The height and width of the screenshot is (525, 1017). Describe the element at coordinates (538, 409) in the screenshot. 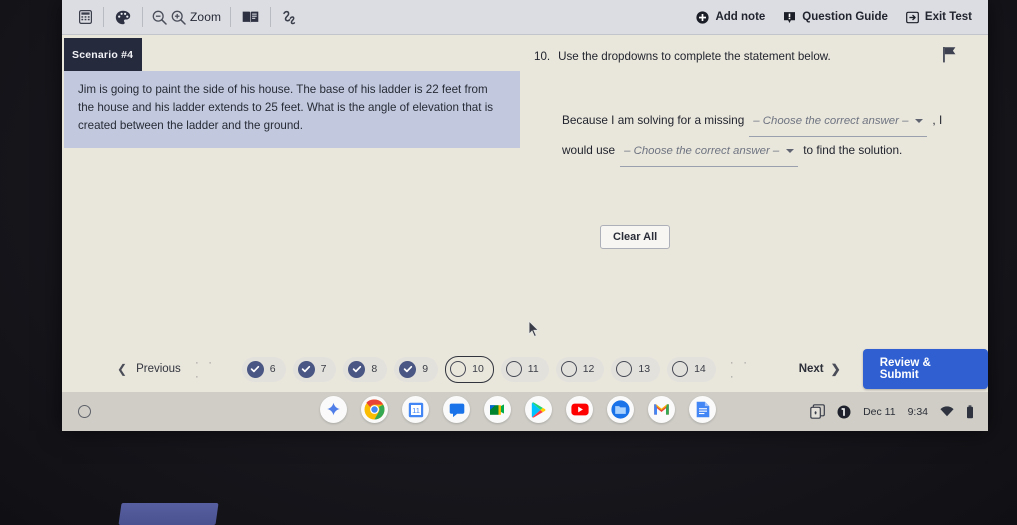

I see `play-store-icon` at that location.